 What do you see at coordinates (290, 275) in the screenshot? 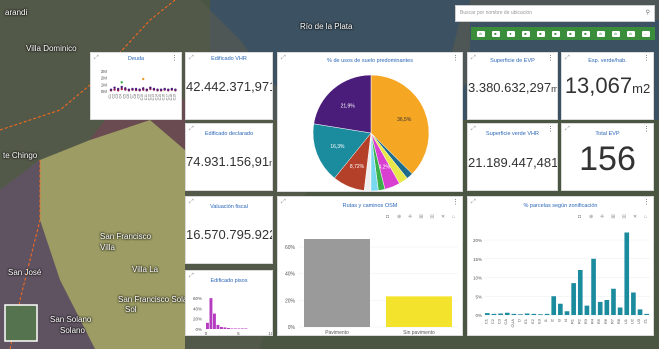
I see `y-tick-label: 40%` at bounding box center [290, 275].